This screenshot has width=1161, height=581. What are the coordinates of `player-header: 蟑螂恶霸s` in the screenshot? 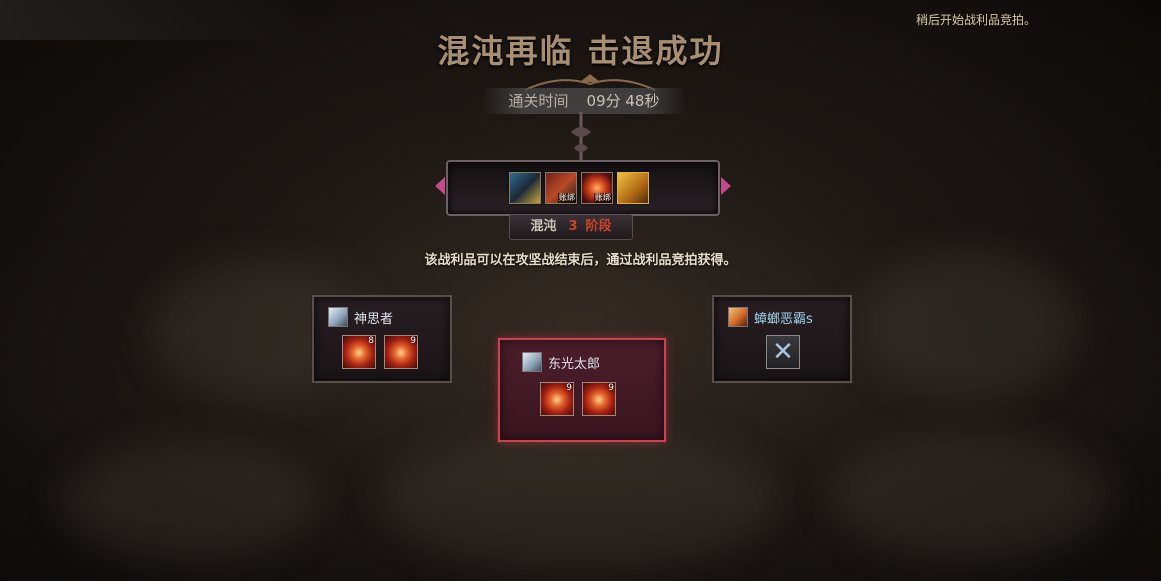 It's located at (770, 317).